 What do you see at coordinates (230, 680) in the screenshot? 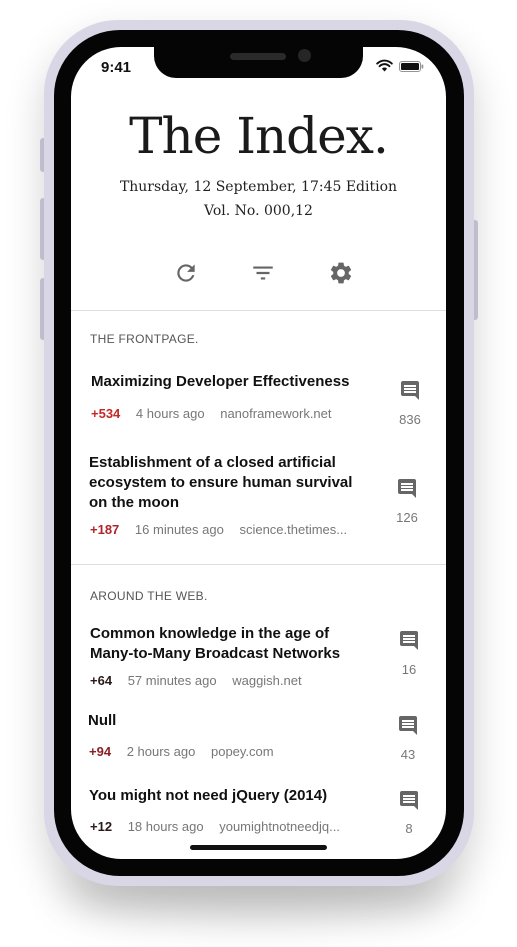
I see `story-meta: +64 57 minutes ago waggish.net` at bounding box center [230, 680].